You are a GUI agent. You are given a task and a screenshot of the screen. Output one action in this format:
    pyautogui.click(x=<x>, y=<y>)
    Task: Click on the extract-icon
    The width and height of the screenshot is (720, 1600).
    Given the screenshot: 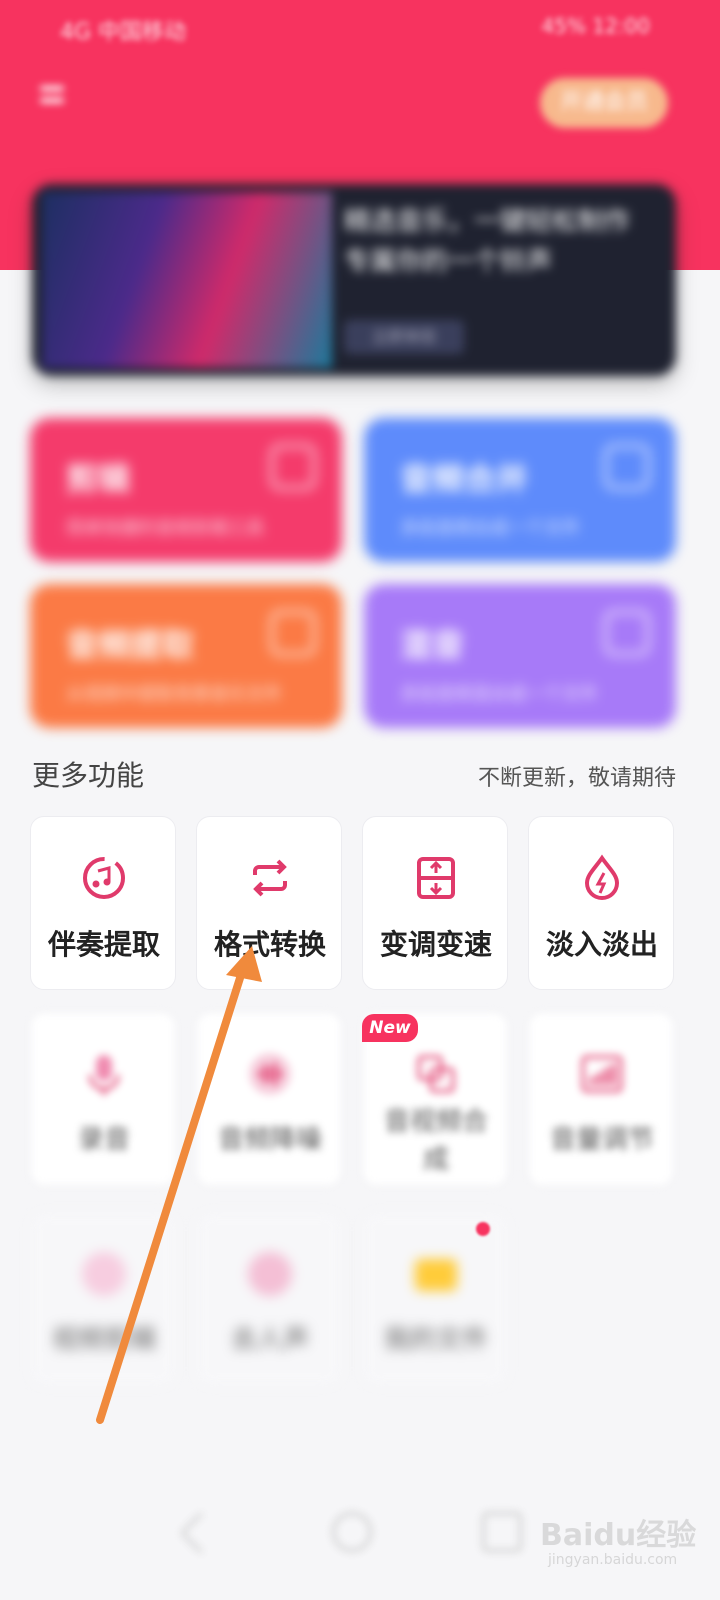 What is the action you would take?
    pyautogui.click(x=293, y=633)
    